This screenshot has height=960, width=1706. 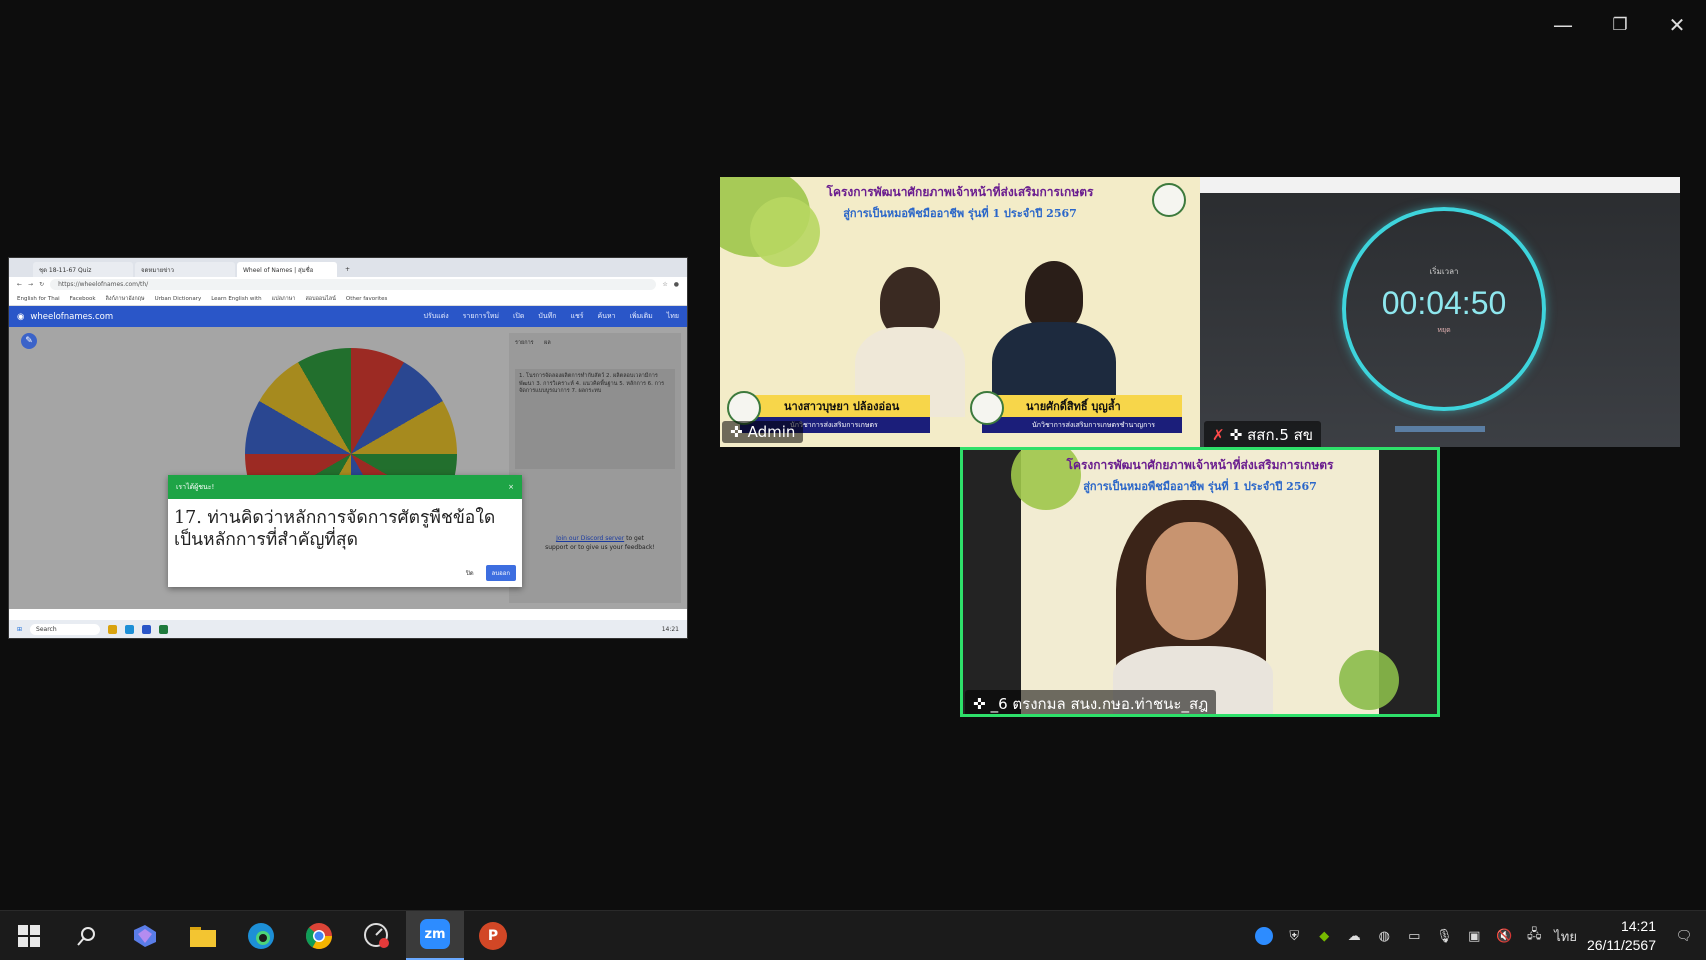 I want to click on bookmark-item: Facebook, so click(x=83, y=299).